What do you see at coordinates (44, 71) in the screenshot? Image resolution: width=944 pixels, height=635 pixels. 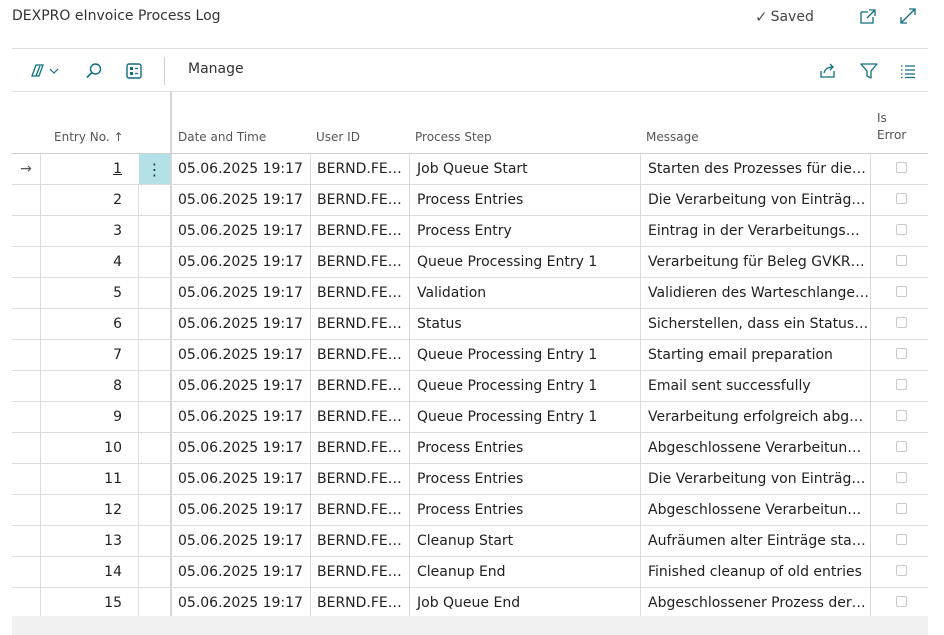 I see `copilot-menu-button` at bounding box center [44, 71].